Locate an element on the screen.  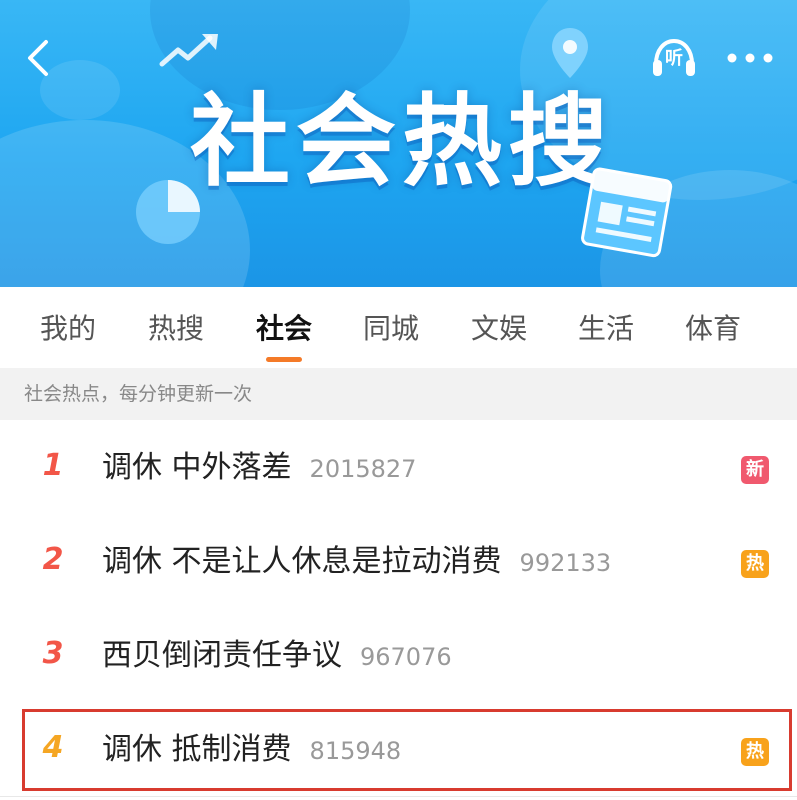
tab-sports: 体育 is located at coordinates (713, 329).